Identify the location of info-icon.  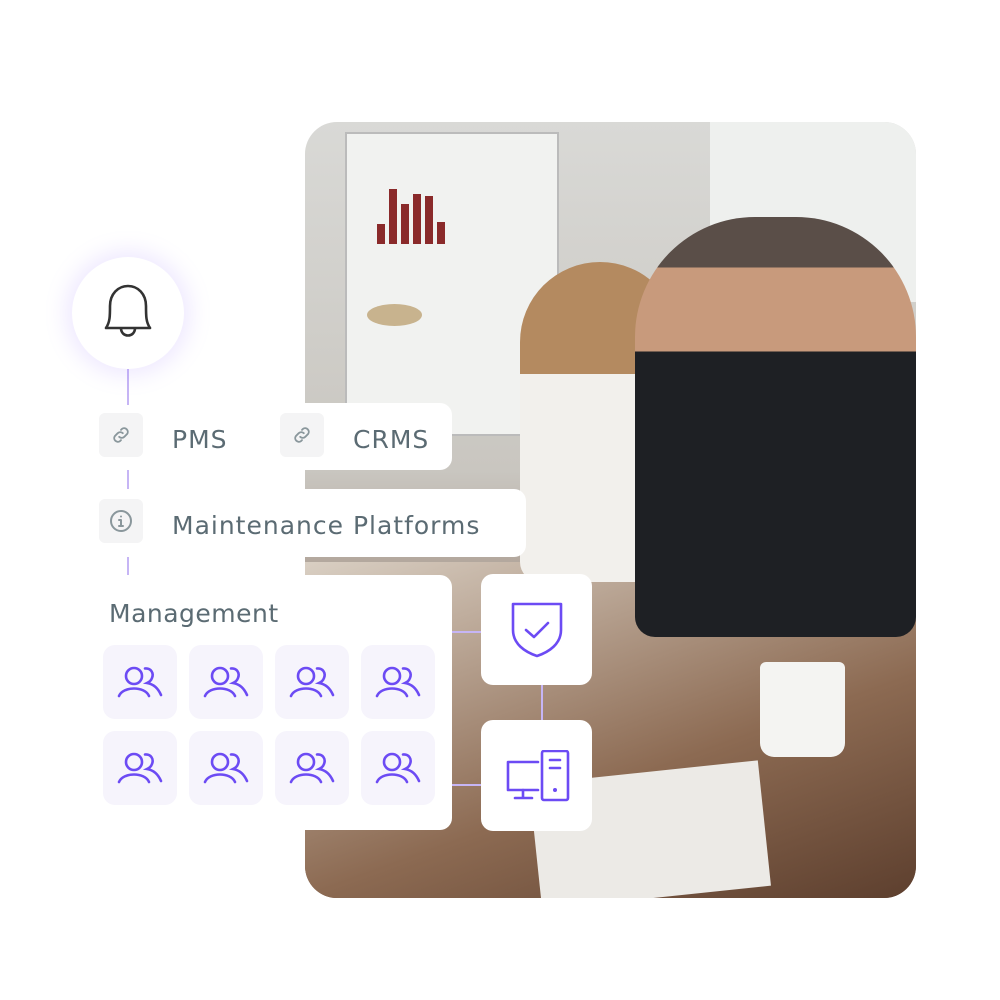
(121, 521).